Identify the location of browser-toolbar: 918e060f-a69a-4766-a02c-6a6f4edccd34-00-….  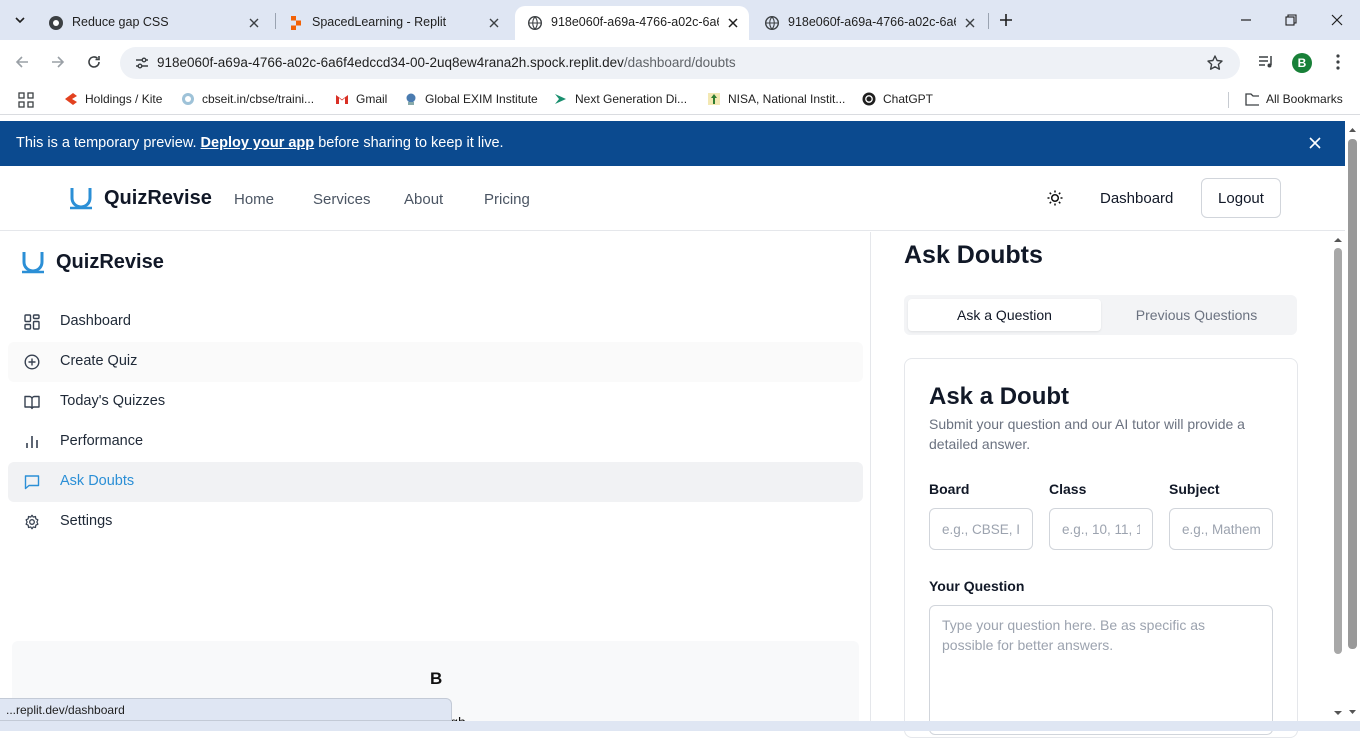
(680, 62).